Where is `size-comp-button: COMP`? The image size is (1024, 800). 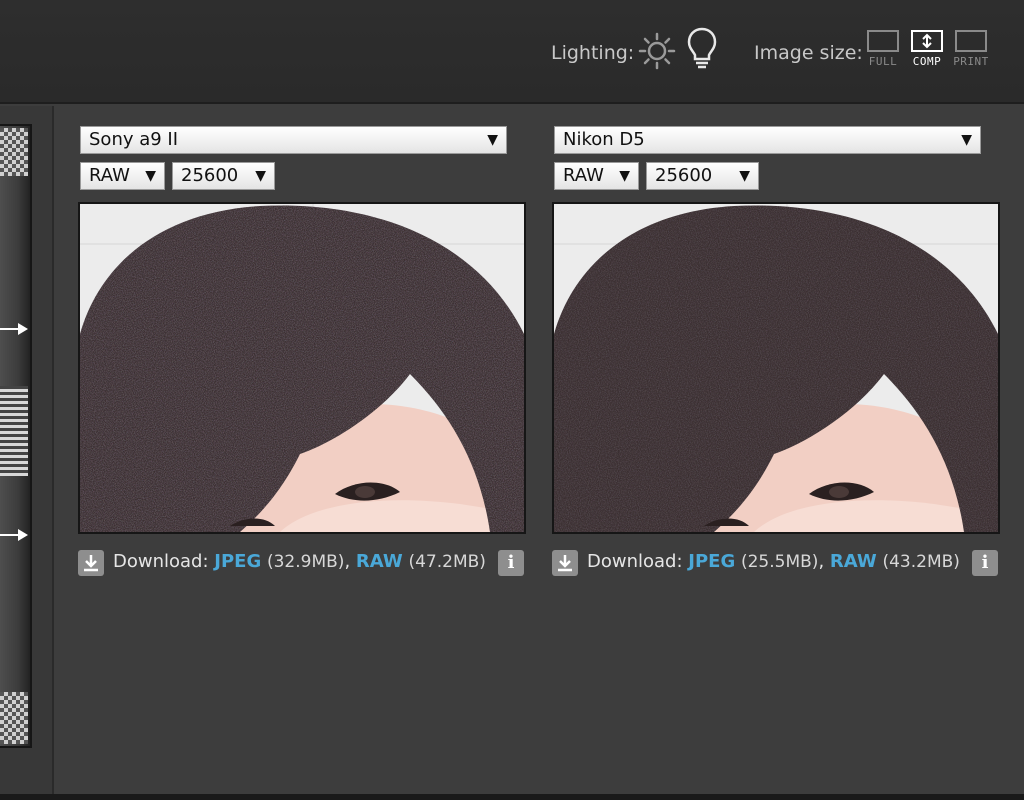
size-comp-button: COMP is located at coordinates (927, 49).